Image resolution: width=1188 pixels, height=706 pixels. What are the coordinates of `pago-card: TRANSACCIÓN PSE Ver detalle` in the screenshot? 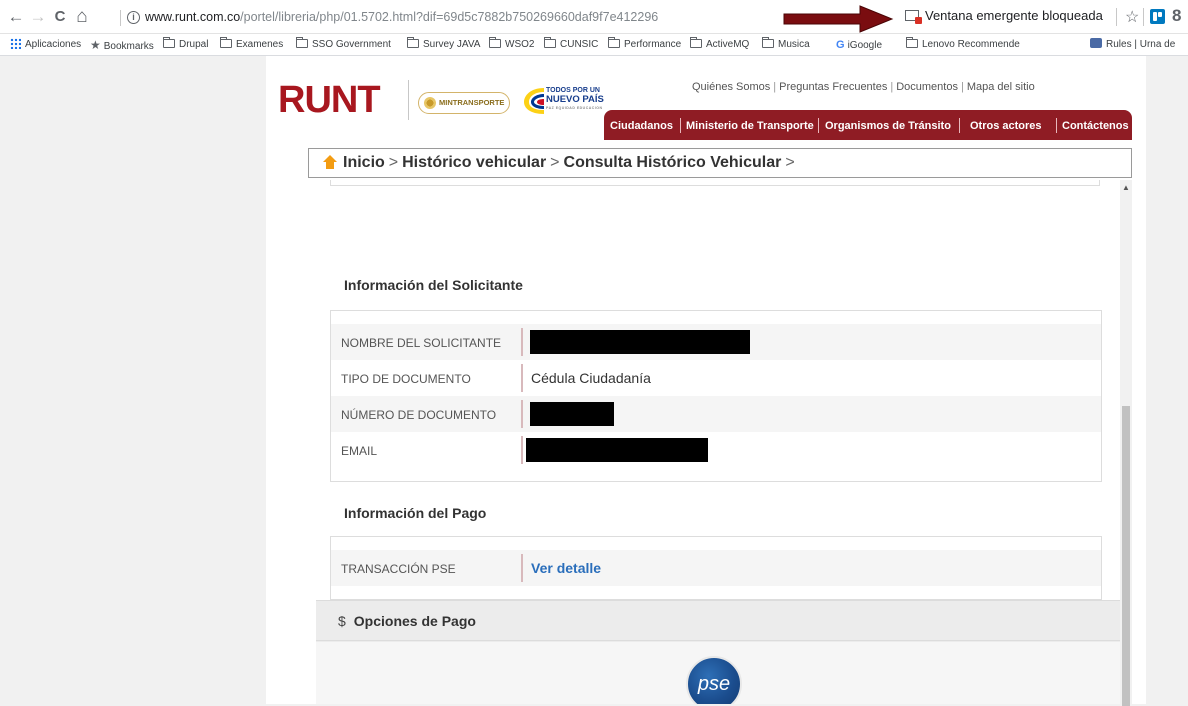 It's located at (716, 568).